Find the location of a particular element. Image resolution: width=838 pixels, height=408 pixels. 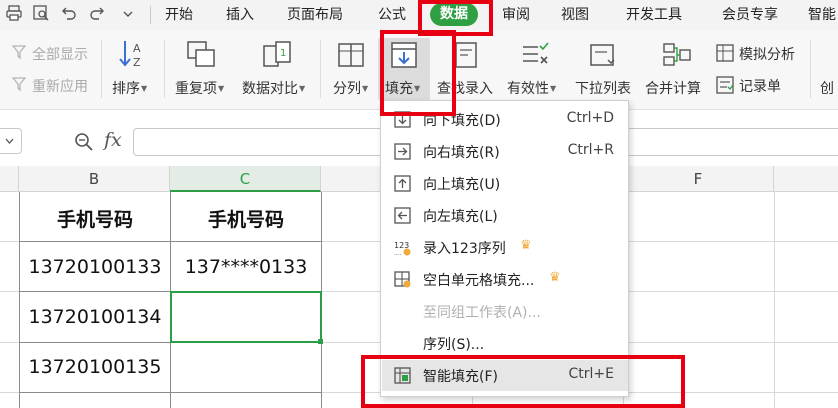

tab-review: 审阅 is located at coordinates (516, 15).